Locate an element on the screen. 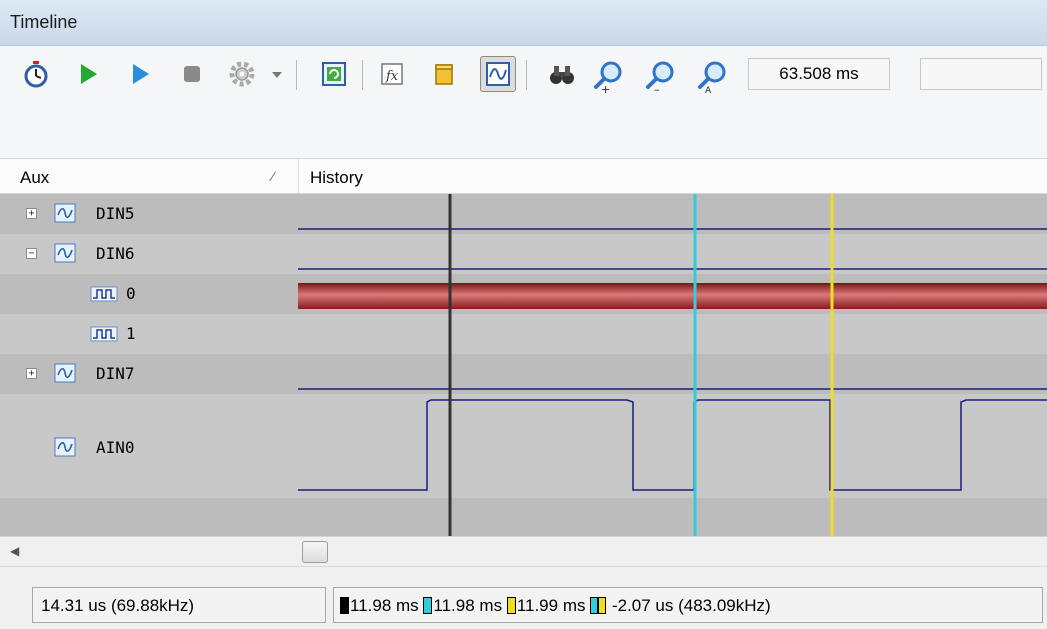 The image size is (1047, 629). svg-text: A is located at coordinates (708, 90).